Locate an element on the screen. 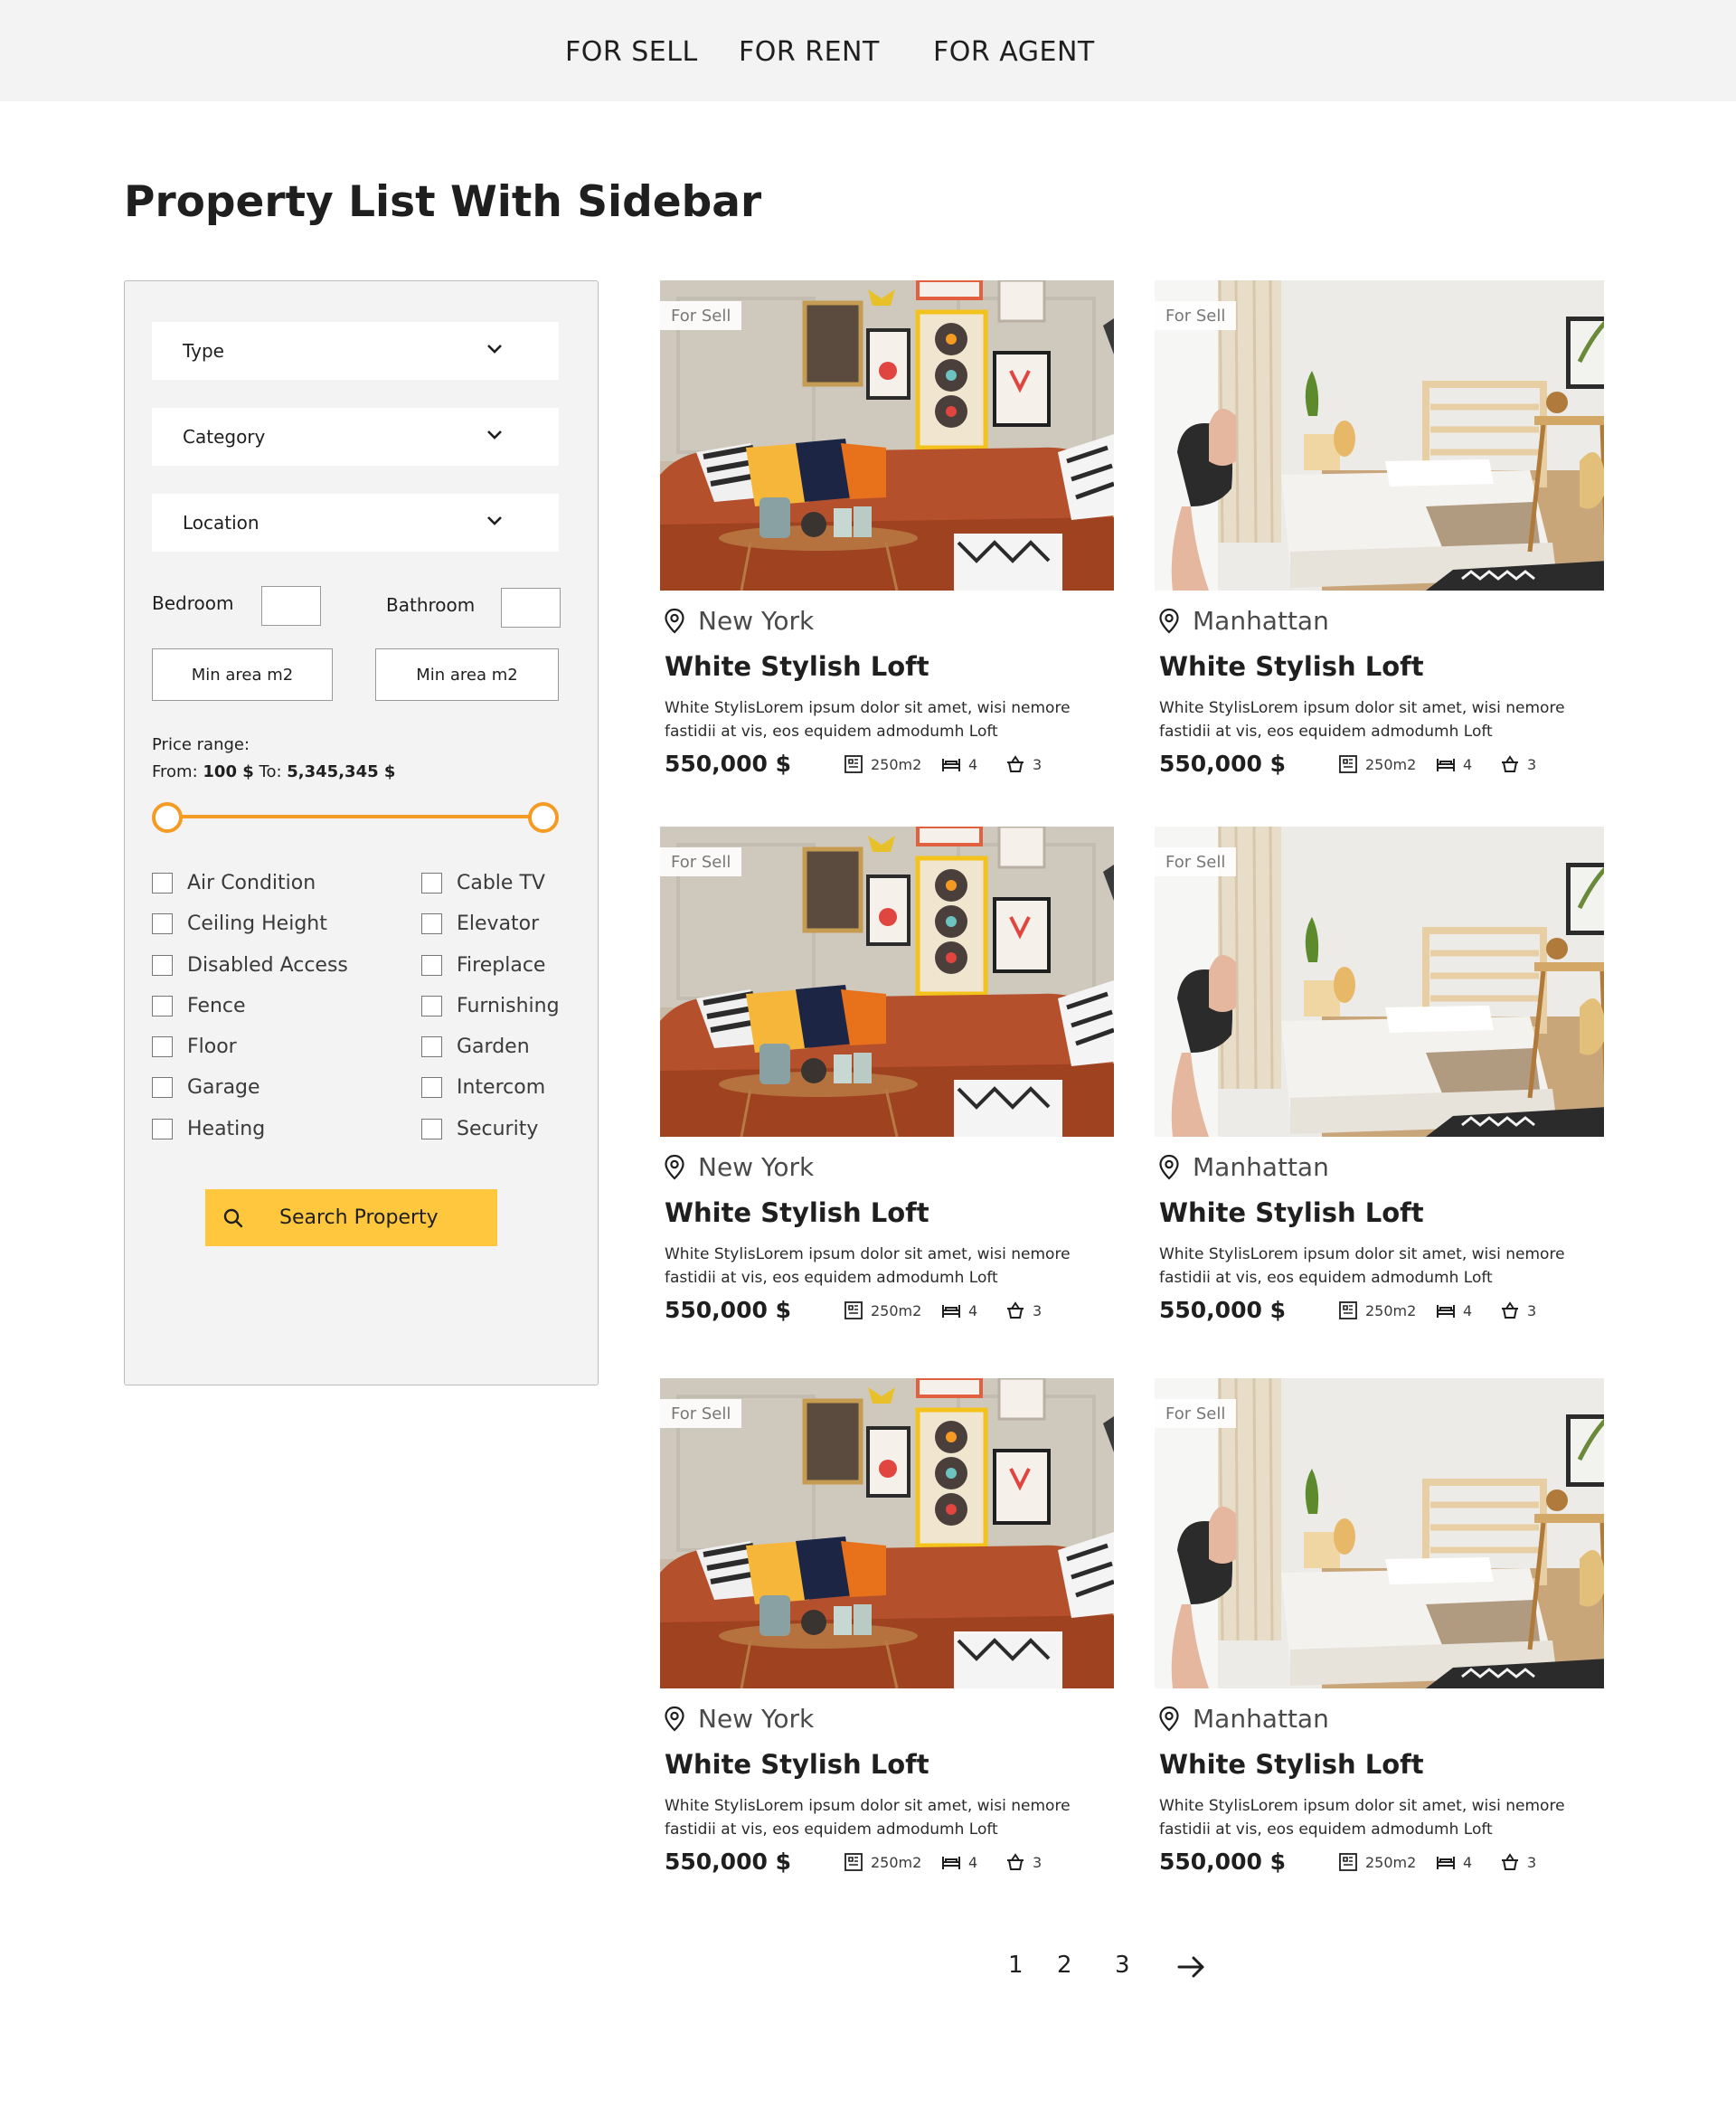  amenity-checkbox: Ceiling Height is located at coordinates (240, 923).